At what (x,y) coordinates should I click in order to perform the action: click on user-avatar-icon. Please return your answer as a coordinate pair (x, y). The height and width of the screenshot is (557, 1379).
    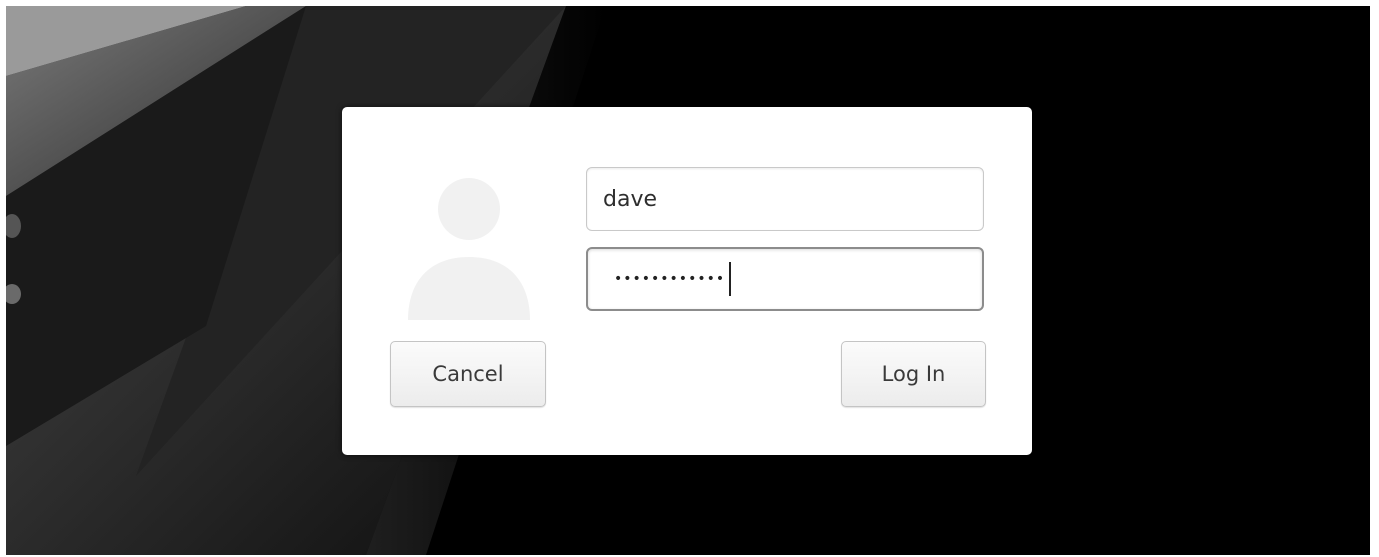
    Looking at the image, I should click on (469, 249).